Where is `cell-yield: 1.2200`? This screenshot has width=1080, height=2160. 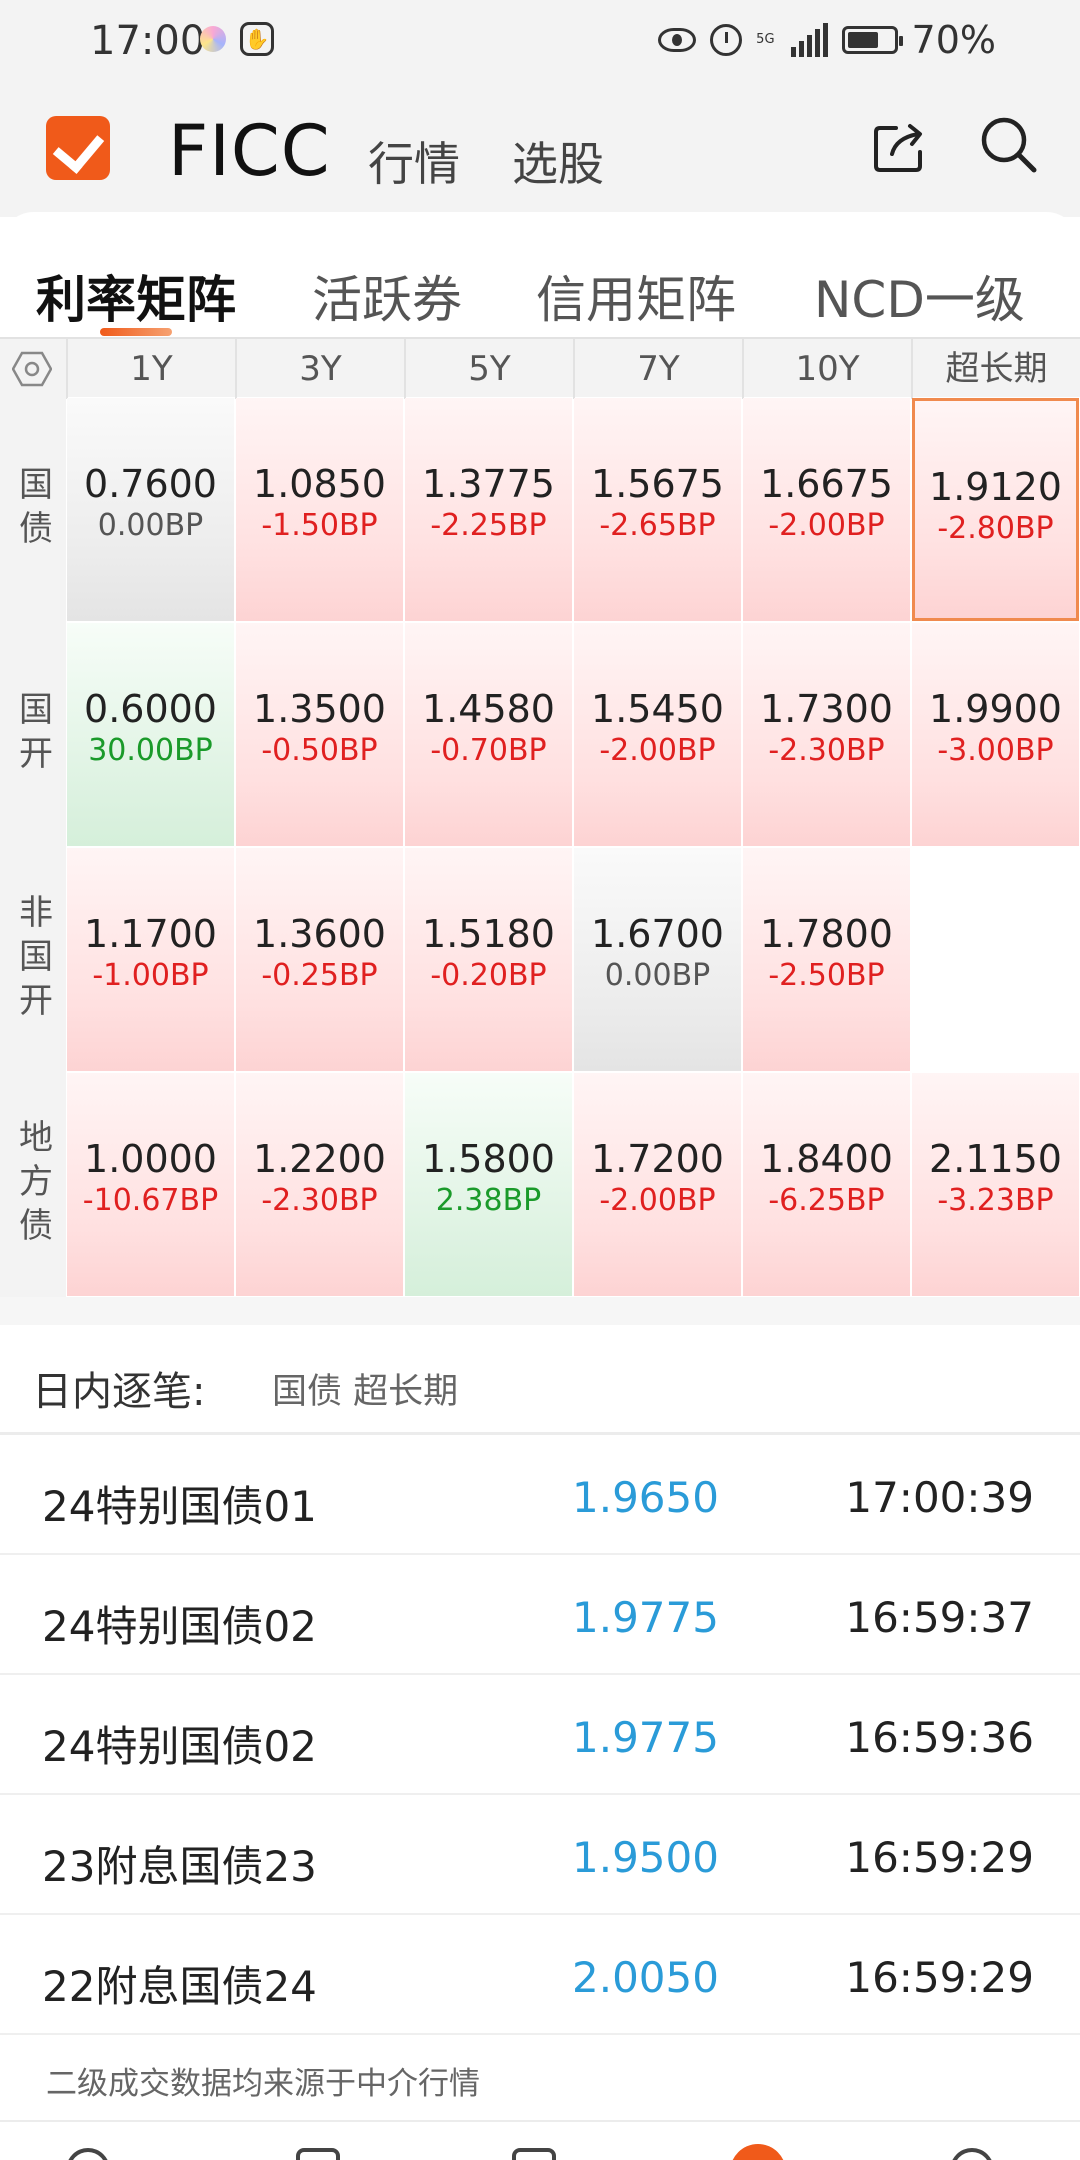 cell-yield: 1.2200 is located at coordinates (319, 1159).